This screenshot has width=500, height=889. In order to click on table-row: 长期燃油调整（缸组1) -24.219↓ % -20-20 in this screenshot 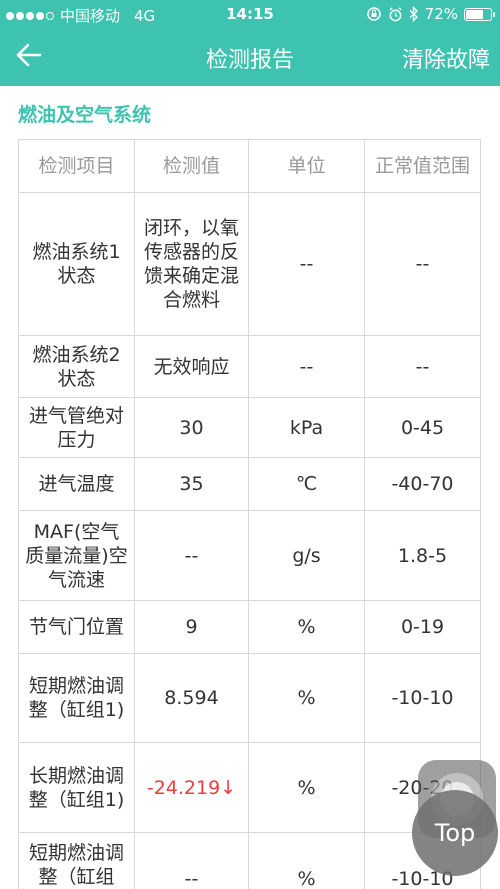, I will do `click(249, 787)`.